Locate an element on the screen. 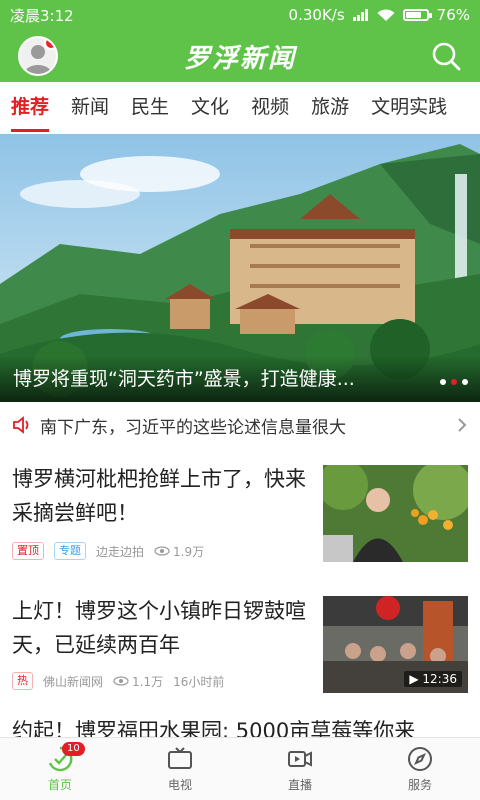 The height and width of the screenshot is (800, 480). news-source: 佛山新闻网 is located at coordinates (73, 681).